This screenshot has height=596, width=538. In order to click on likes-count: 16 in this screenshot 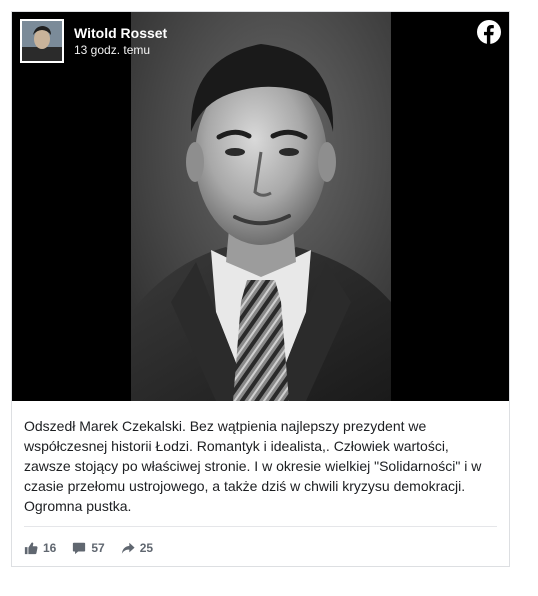, I will do `click(50, 548)`.